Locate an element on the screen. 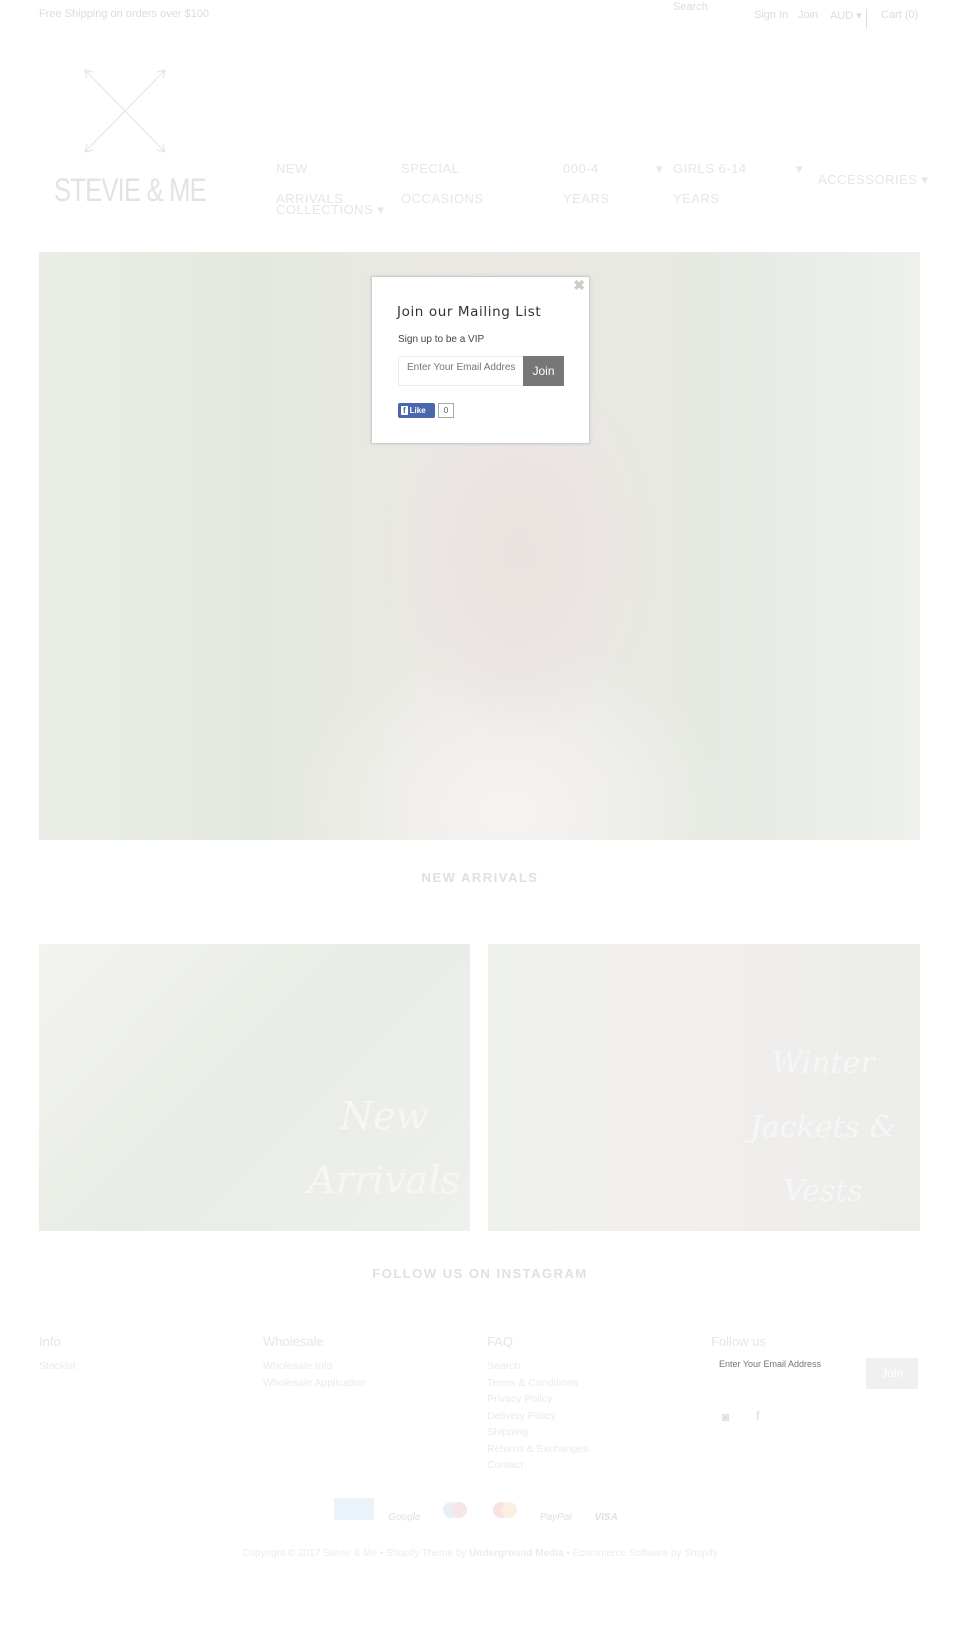 This screenshot has height=1630, width=960. google-icon: Google is located at coordinates (404, 1517).